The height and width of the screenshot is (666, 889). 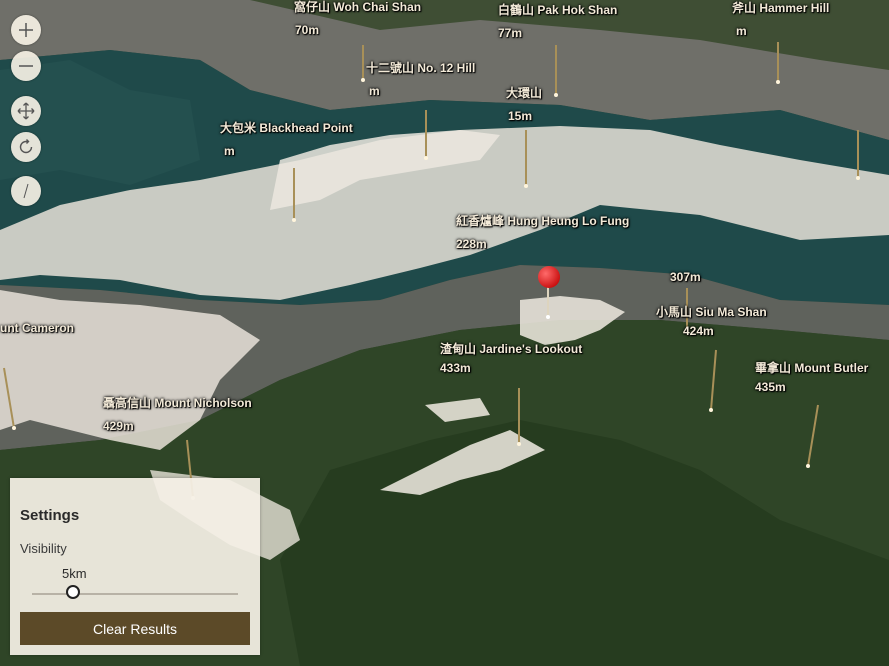 I want to click on peak-name: 紅香爐峰 Hung Heung Lo Fung, so click(x=543, y=221).